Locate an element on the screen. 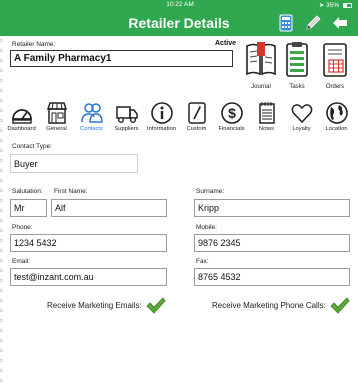  orders-button: Orders is located at coordinates (335, 68).